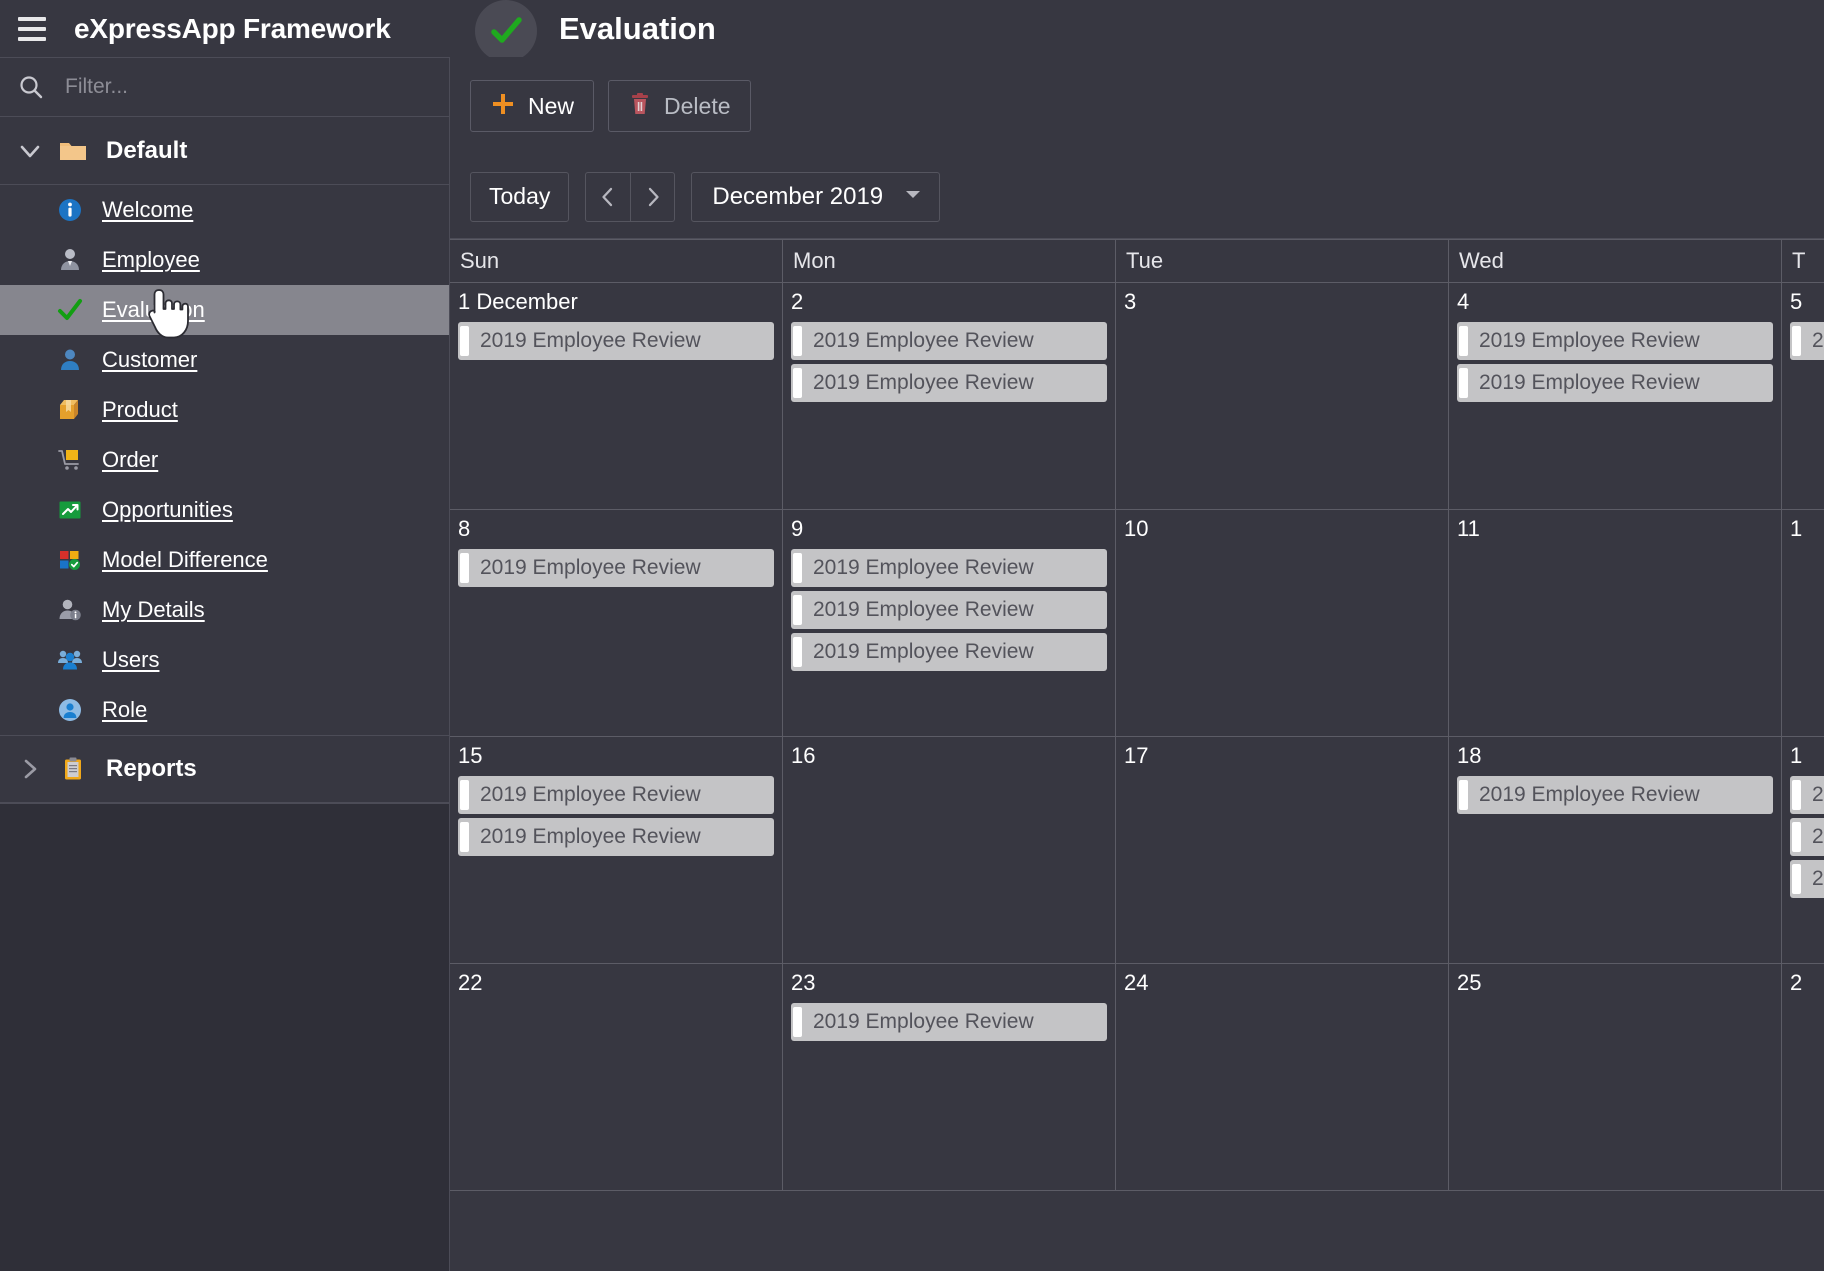 Image resolution: width=1824 pixels, height=1271 pixels. I want to click on box-icon, so click(70, 410).